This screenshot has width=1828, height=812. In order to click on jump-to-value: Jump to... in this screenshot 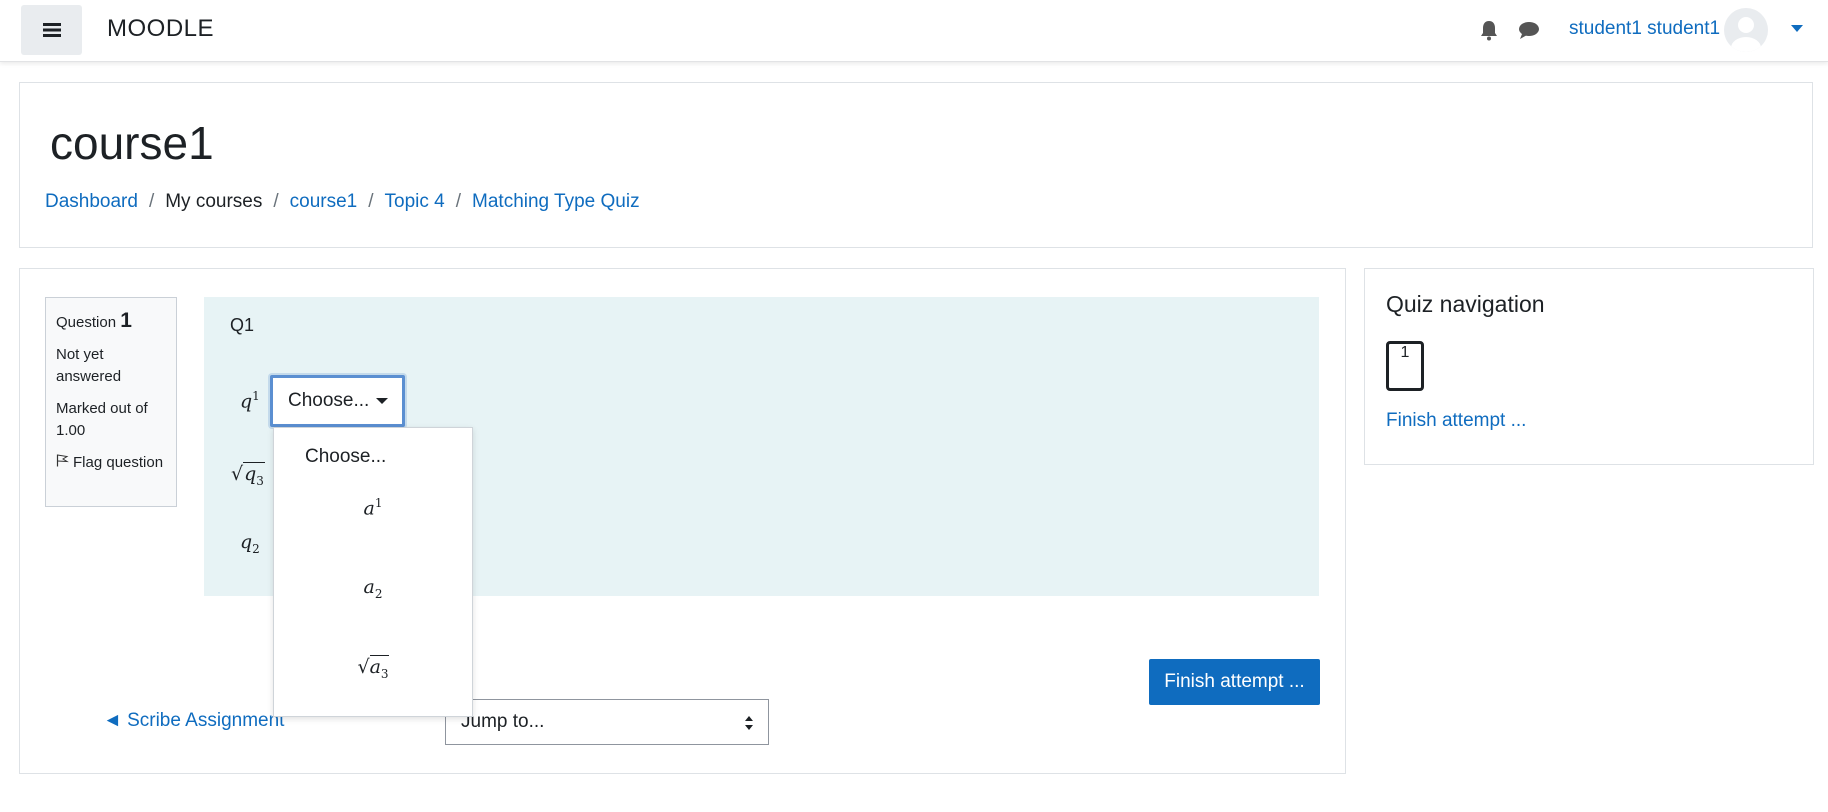, I will do `click(503, 721)`.